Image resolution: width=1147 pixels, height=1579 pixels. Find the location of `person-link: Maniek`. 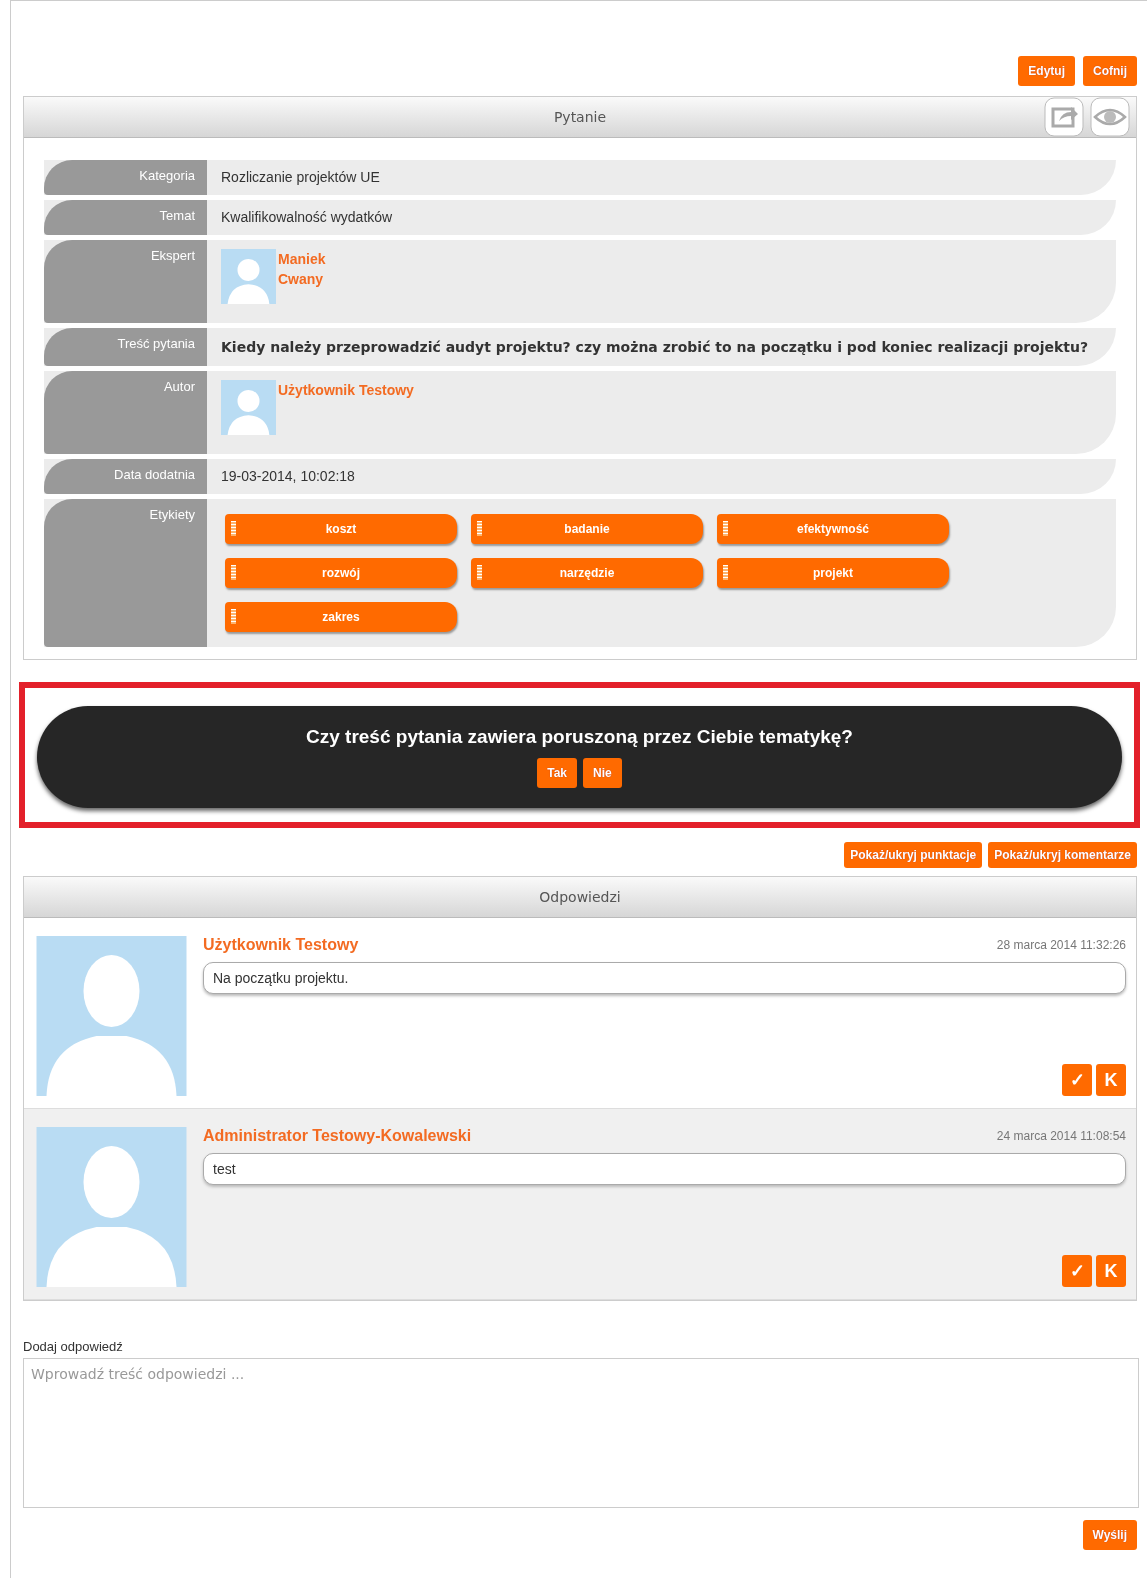

person-link: Maniek is located at coordinates (302, 259).